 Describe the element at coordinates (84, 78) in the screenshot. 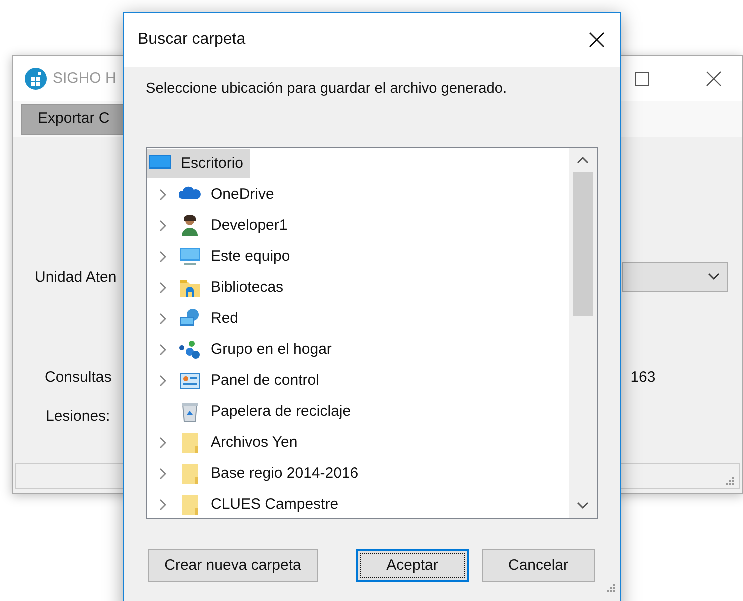

I see `window-title: SIGHO H` at that location.